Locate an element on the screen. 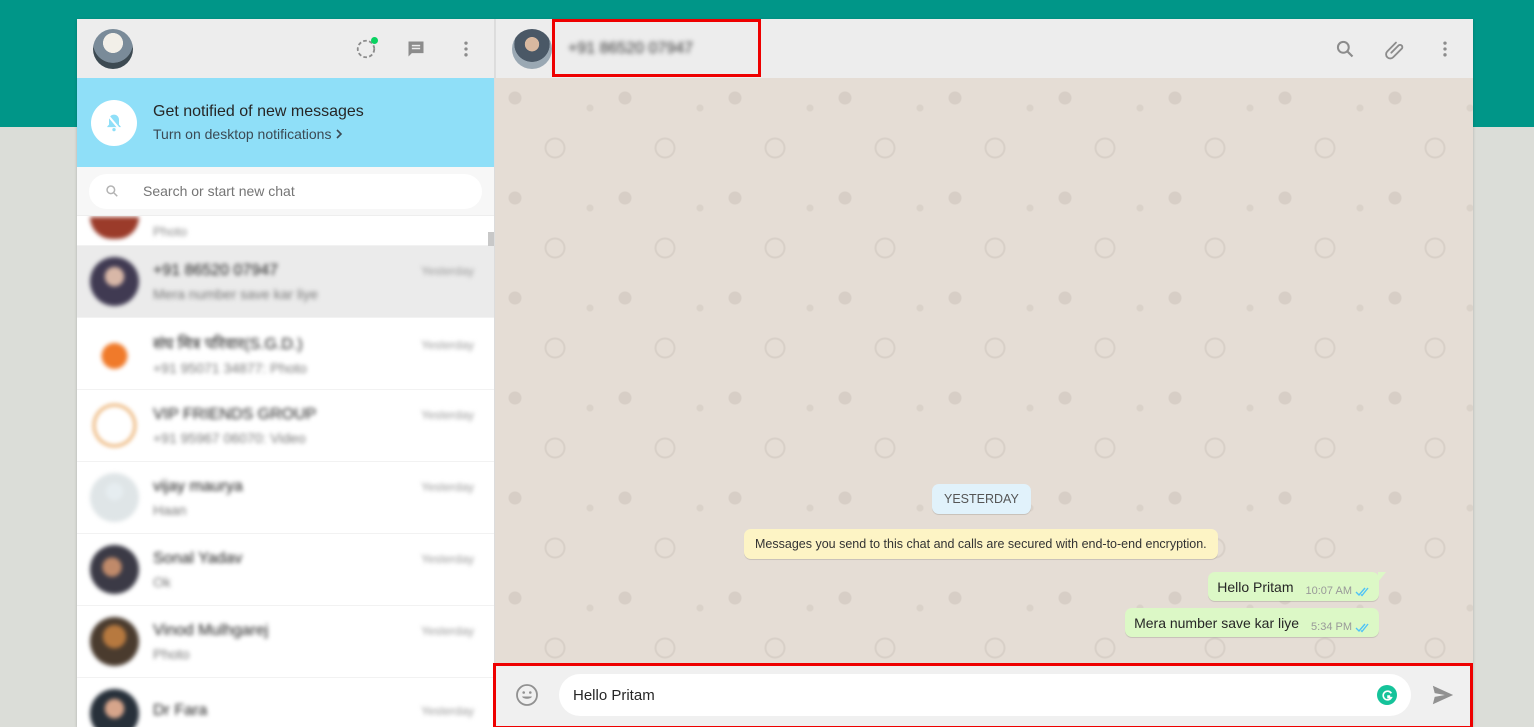  outgoing-message: Mera number save kar liye 5:34 PM is located at coordinates (1252, 622).